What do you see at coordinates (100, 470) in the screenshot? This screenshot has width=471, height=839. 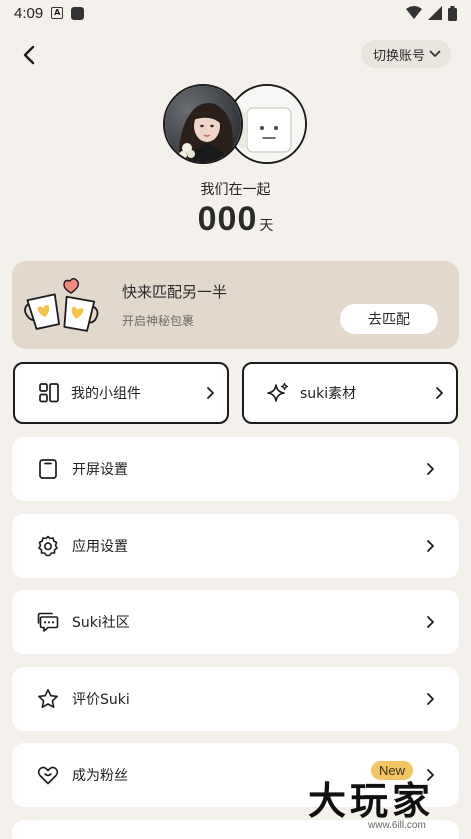 I see `menu-item-label: 开屏设置` at bounding box center [100, 470].